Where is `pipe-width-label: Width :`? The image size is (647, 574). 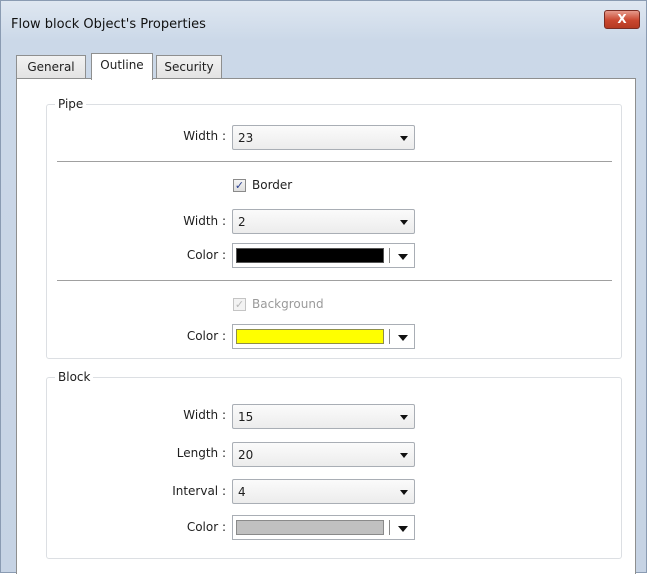
pipe-width-label: Width : is located at coordinates (204, 136).